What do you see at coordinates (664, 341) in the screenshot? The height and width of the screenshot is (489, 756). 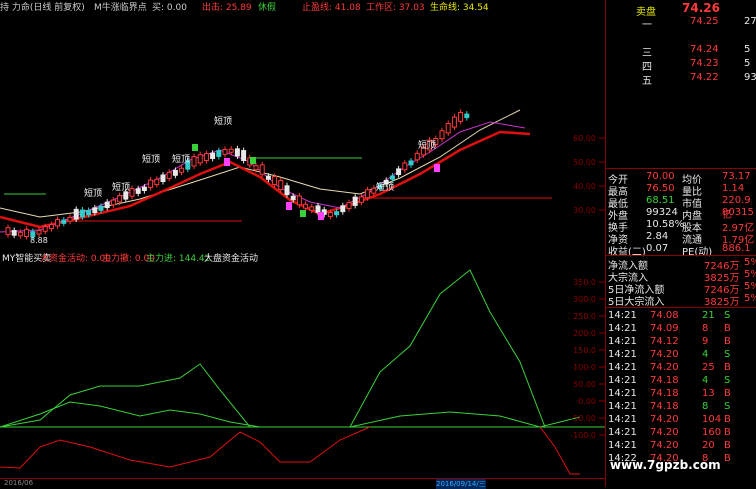 I see `tick-row-cell: 74.12` at bounding box center [664, 341].